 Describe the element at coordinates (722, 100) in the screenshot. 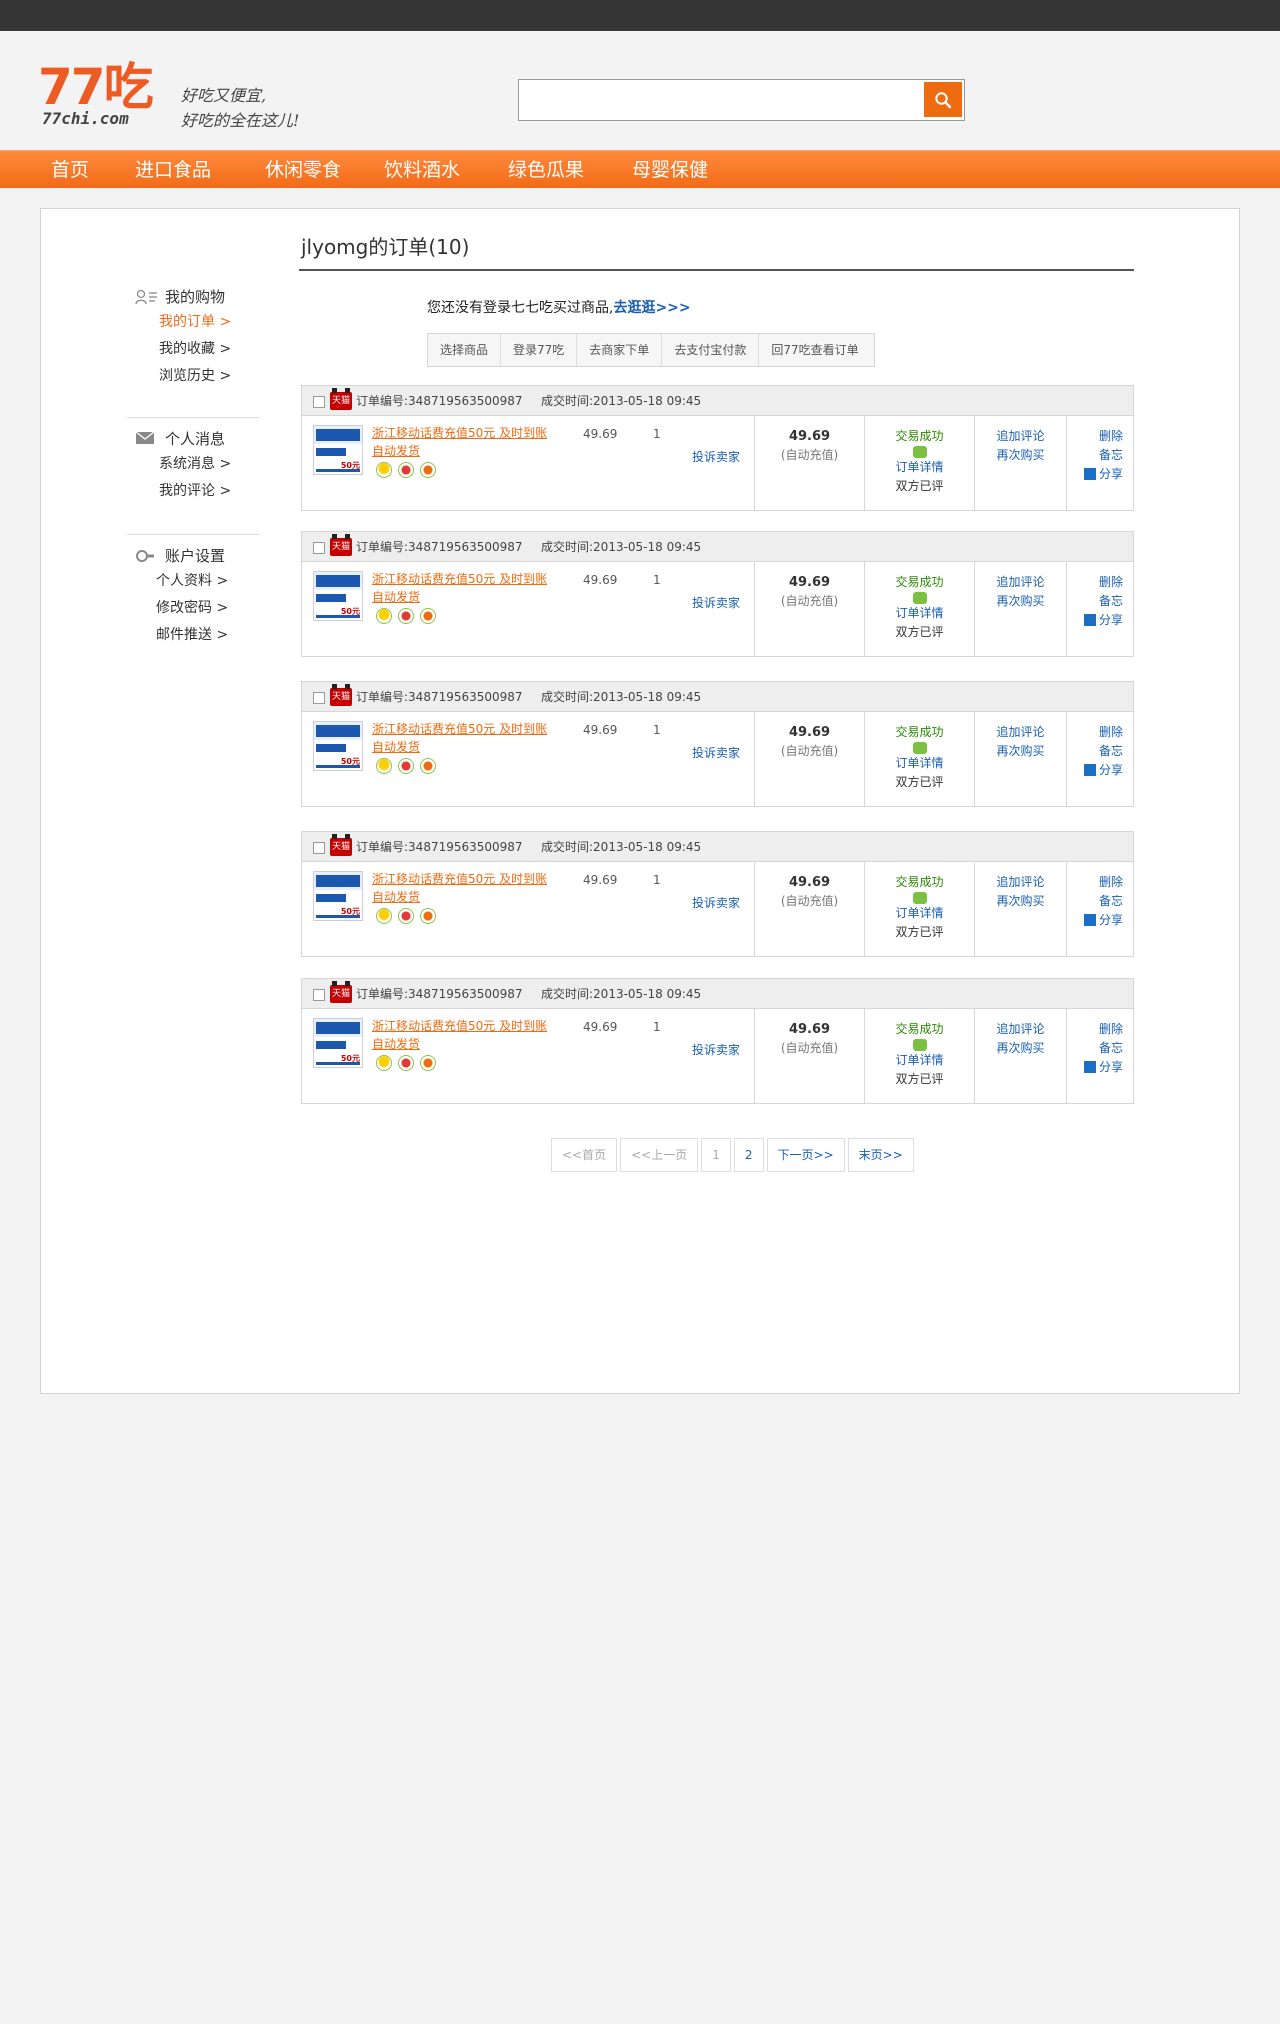

I see `search-input` at that location.